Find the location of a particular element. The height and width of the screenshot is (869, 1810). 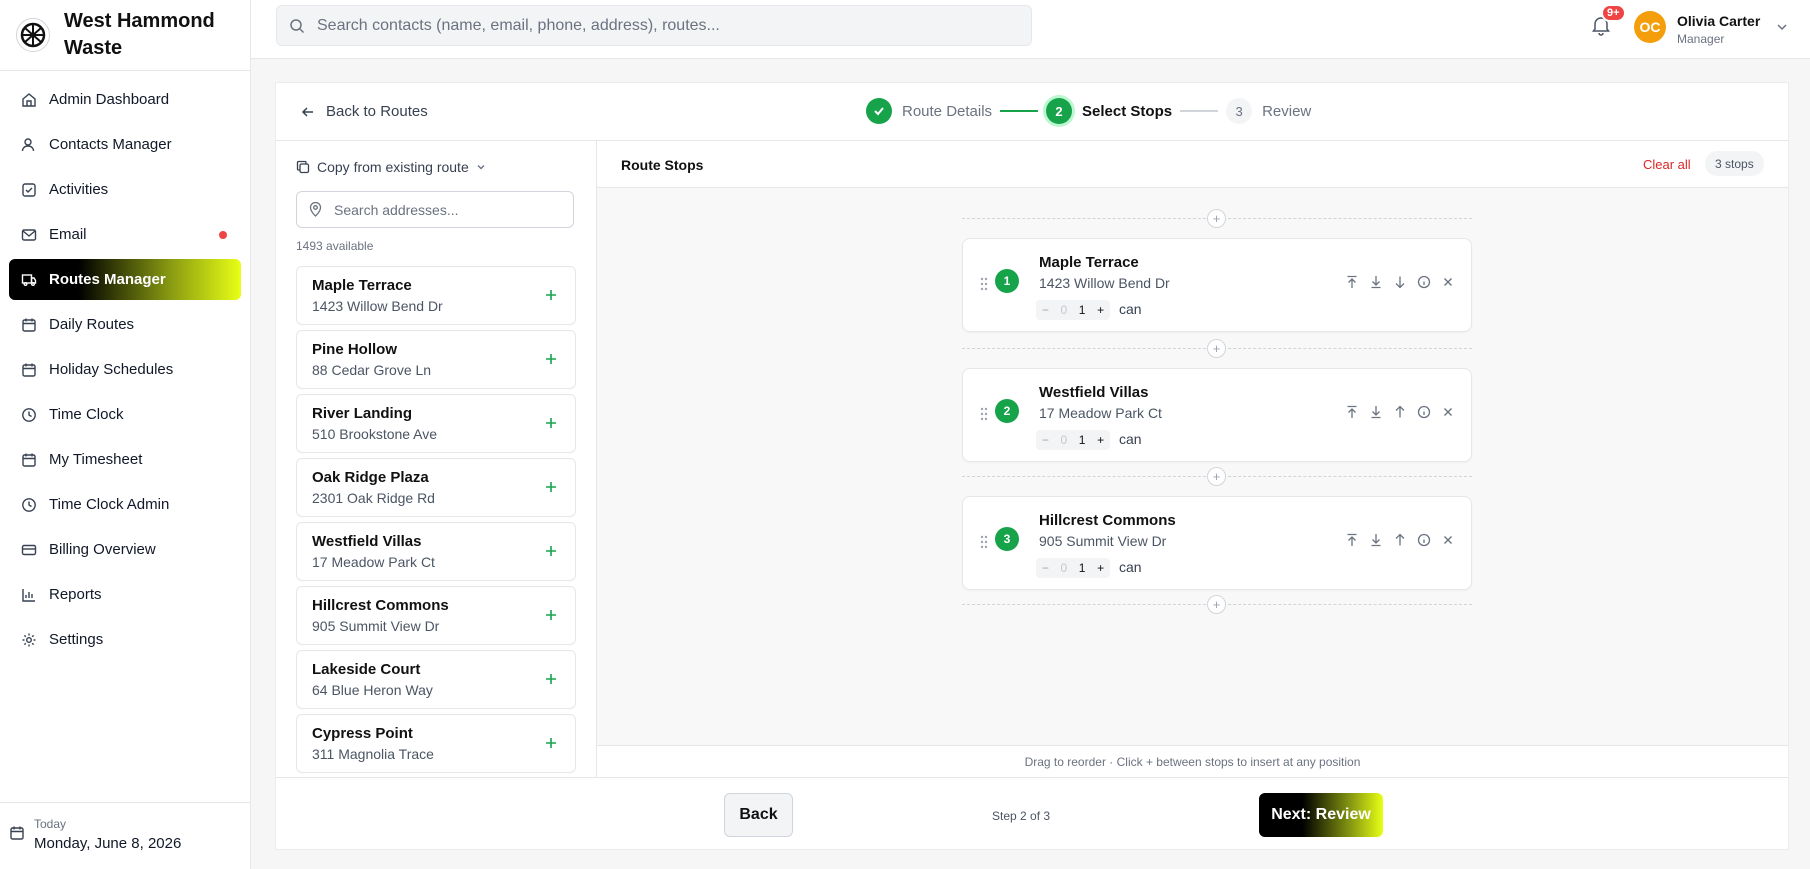

address-name: Pine Hollow is located at coordinates (355, 349).